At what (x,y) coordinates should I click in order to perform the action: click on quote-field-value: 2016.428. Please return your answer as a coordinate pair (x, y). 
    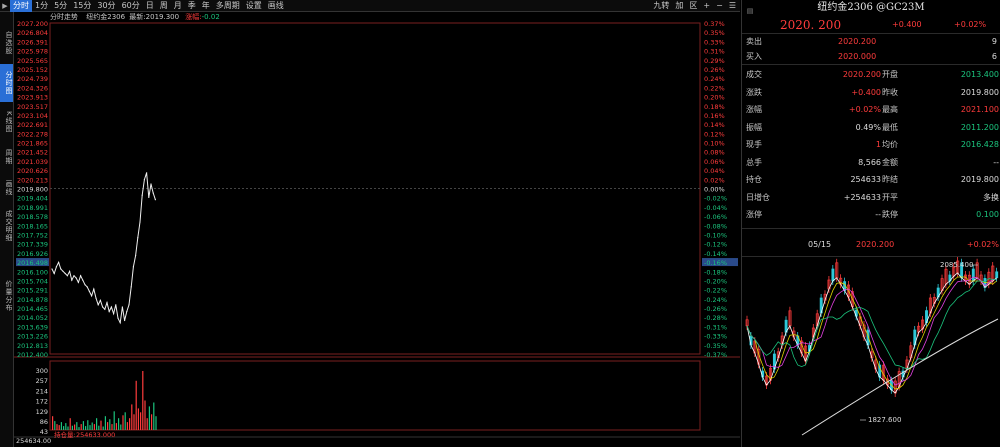
    Looking at the image, I should click on (979, 144).